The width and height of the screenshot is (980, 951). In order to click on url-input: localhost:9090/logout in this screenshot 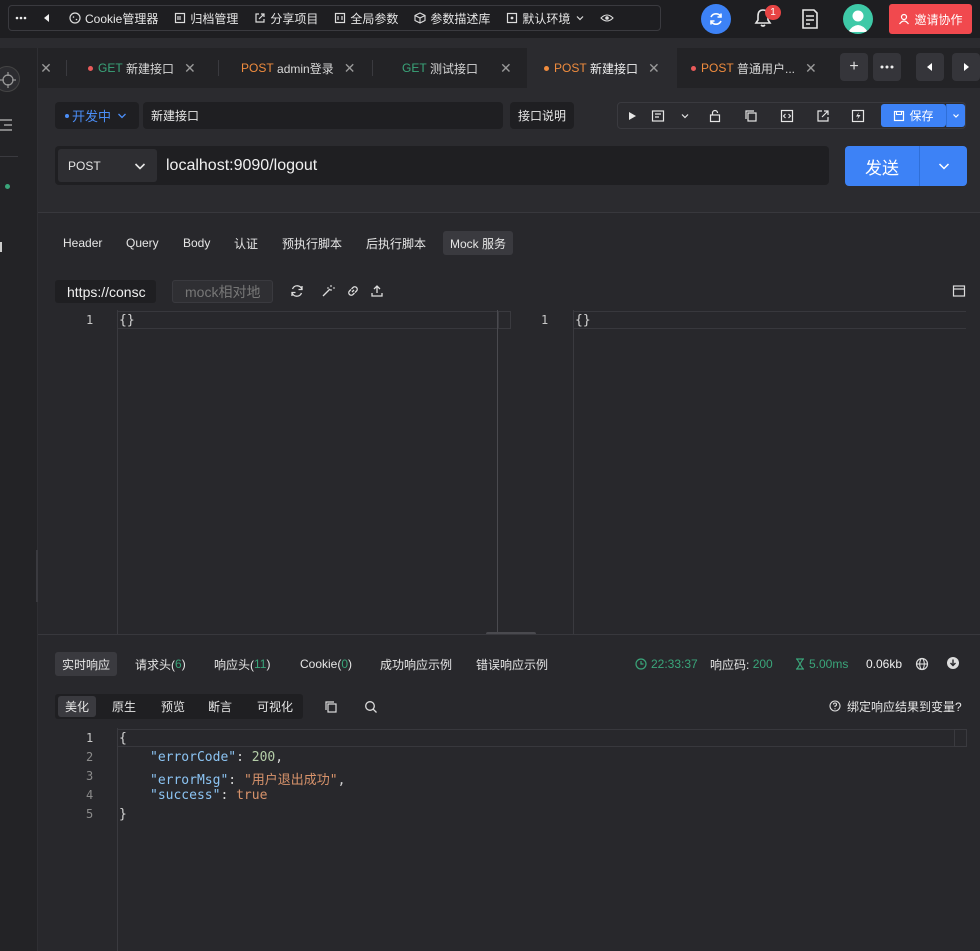, I will do `click(241, 165)`.